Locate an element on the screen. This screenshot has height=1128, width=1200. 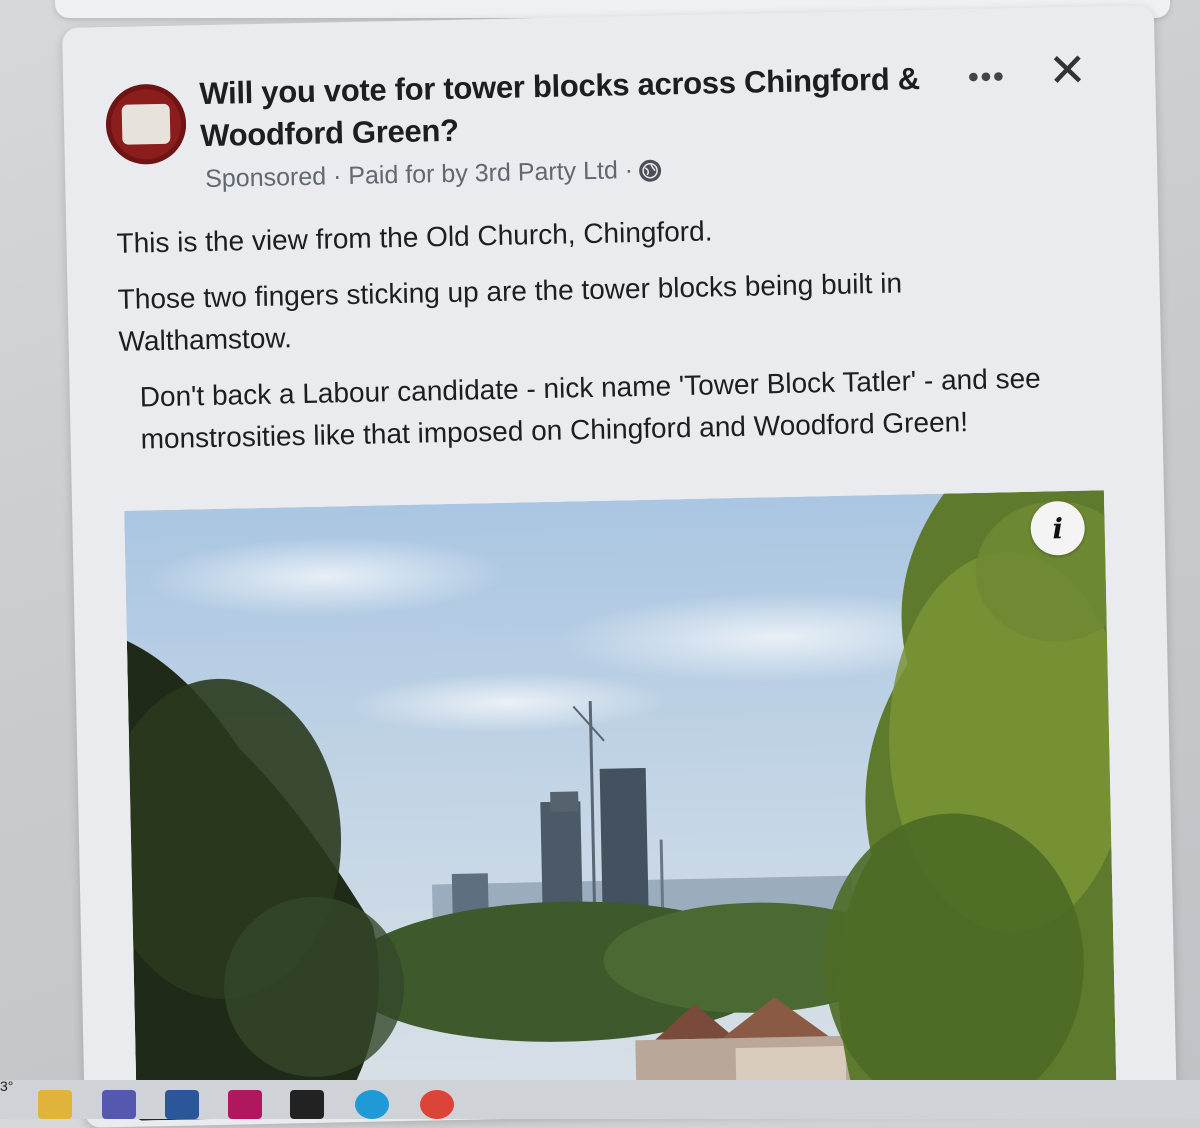
edge-icon is located at coordinates (372, 1104).